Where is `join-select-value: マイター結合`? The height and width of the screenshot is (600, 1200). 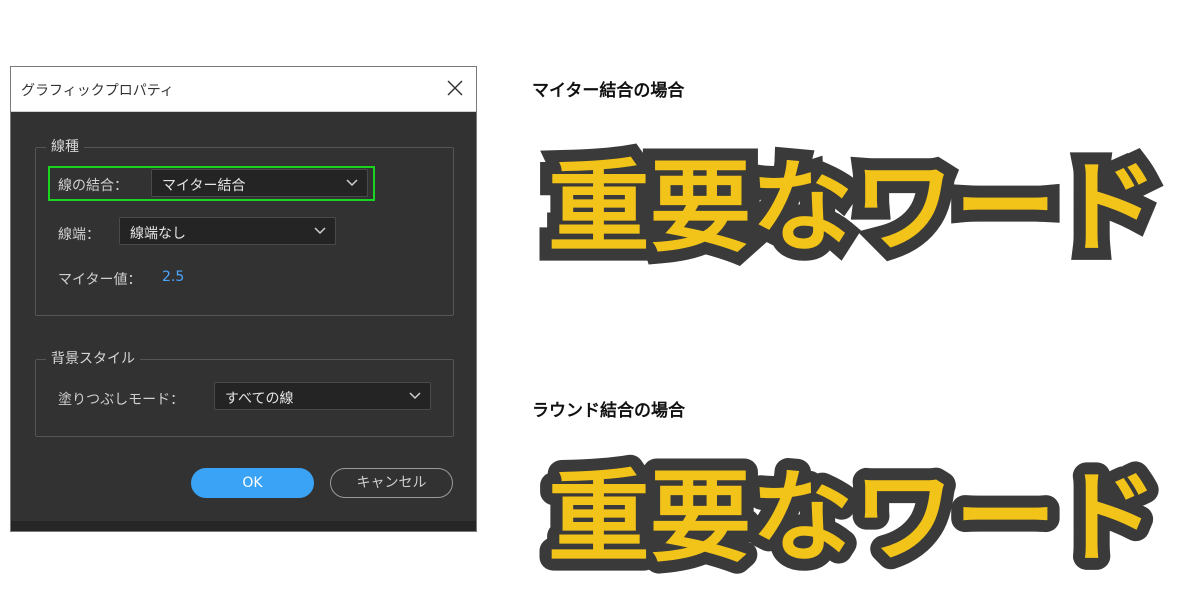
join-select-value: マイター結合 is located at coordinates (204, 186).